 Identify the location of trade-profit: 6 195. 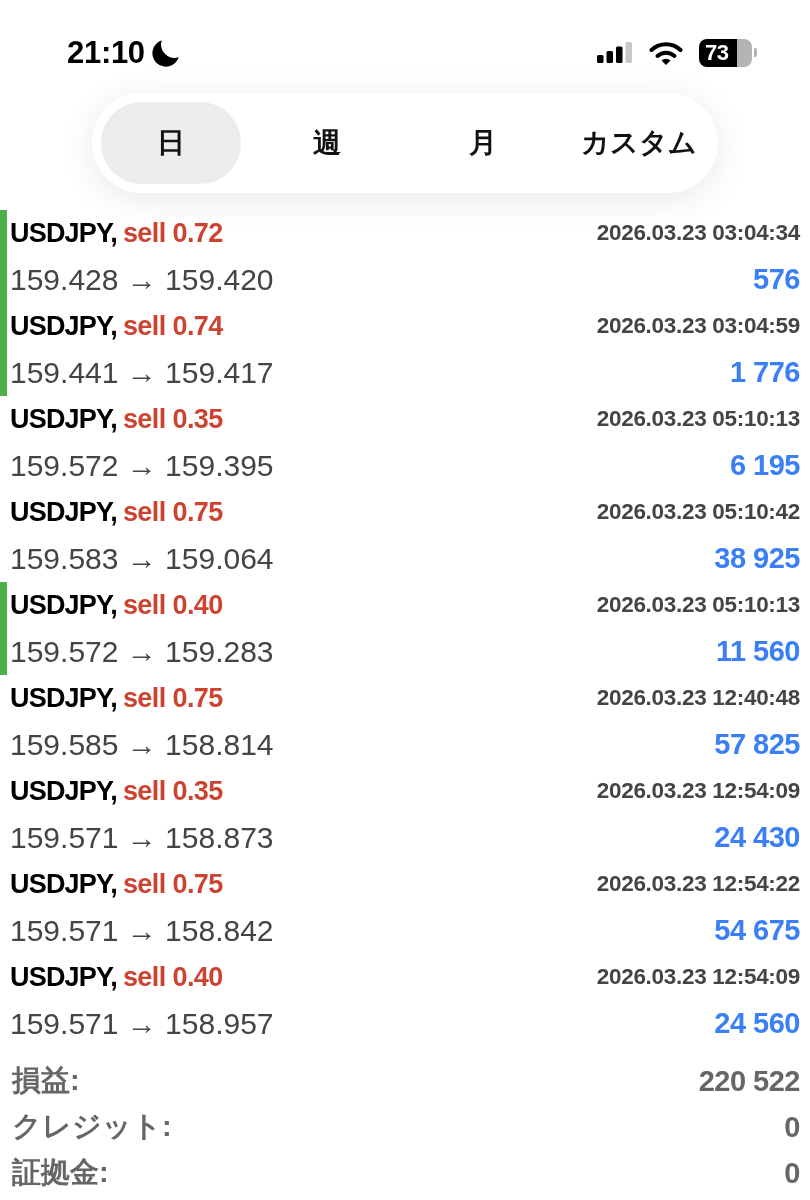
(764, 465).